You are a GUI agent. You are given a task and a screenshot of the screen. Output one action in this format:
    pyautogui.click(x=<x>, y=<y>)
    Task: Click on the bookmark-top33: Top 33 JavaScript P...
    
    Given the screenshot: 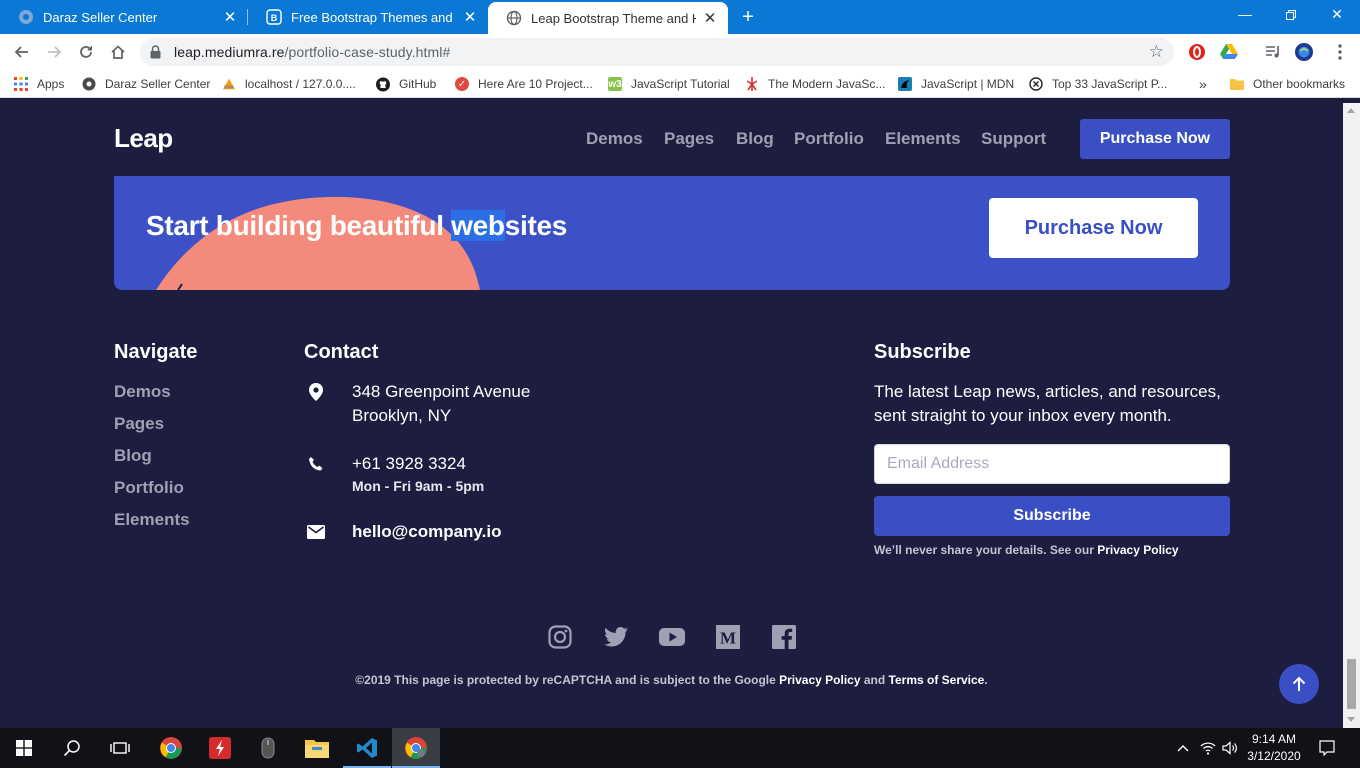 What is the action you would take?
    pyautogui.click(x=1098, y=84)
    